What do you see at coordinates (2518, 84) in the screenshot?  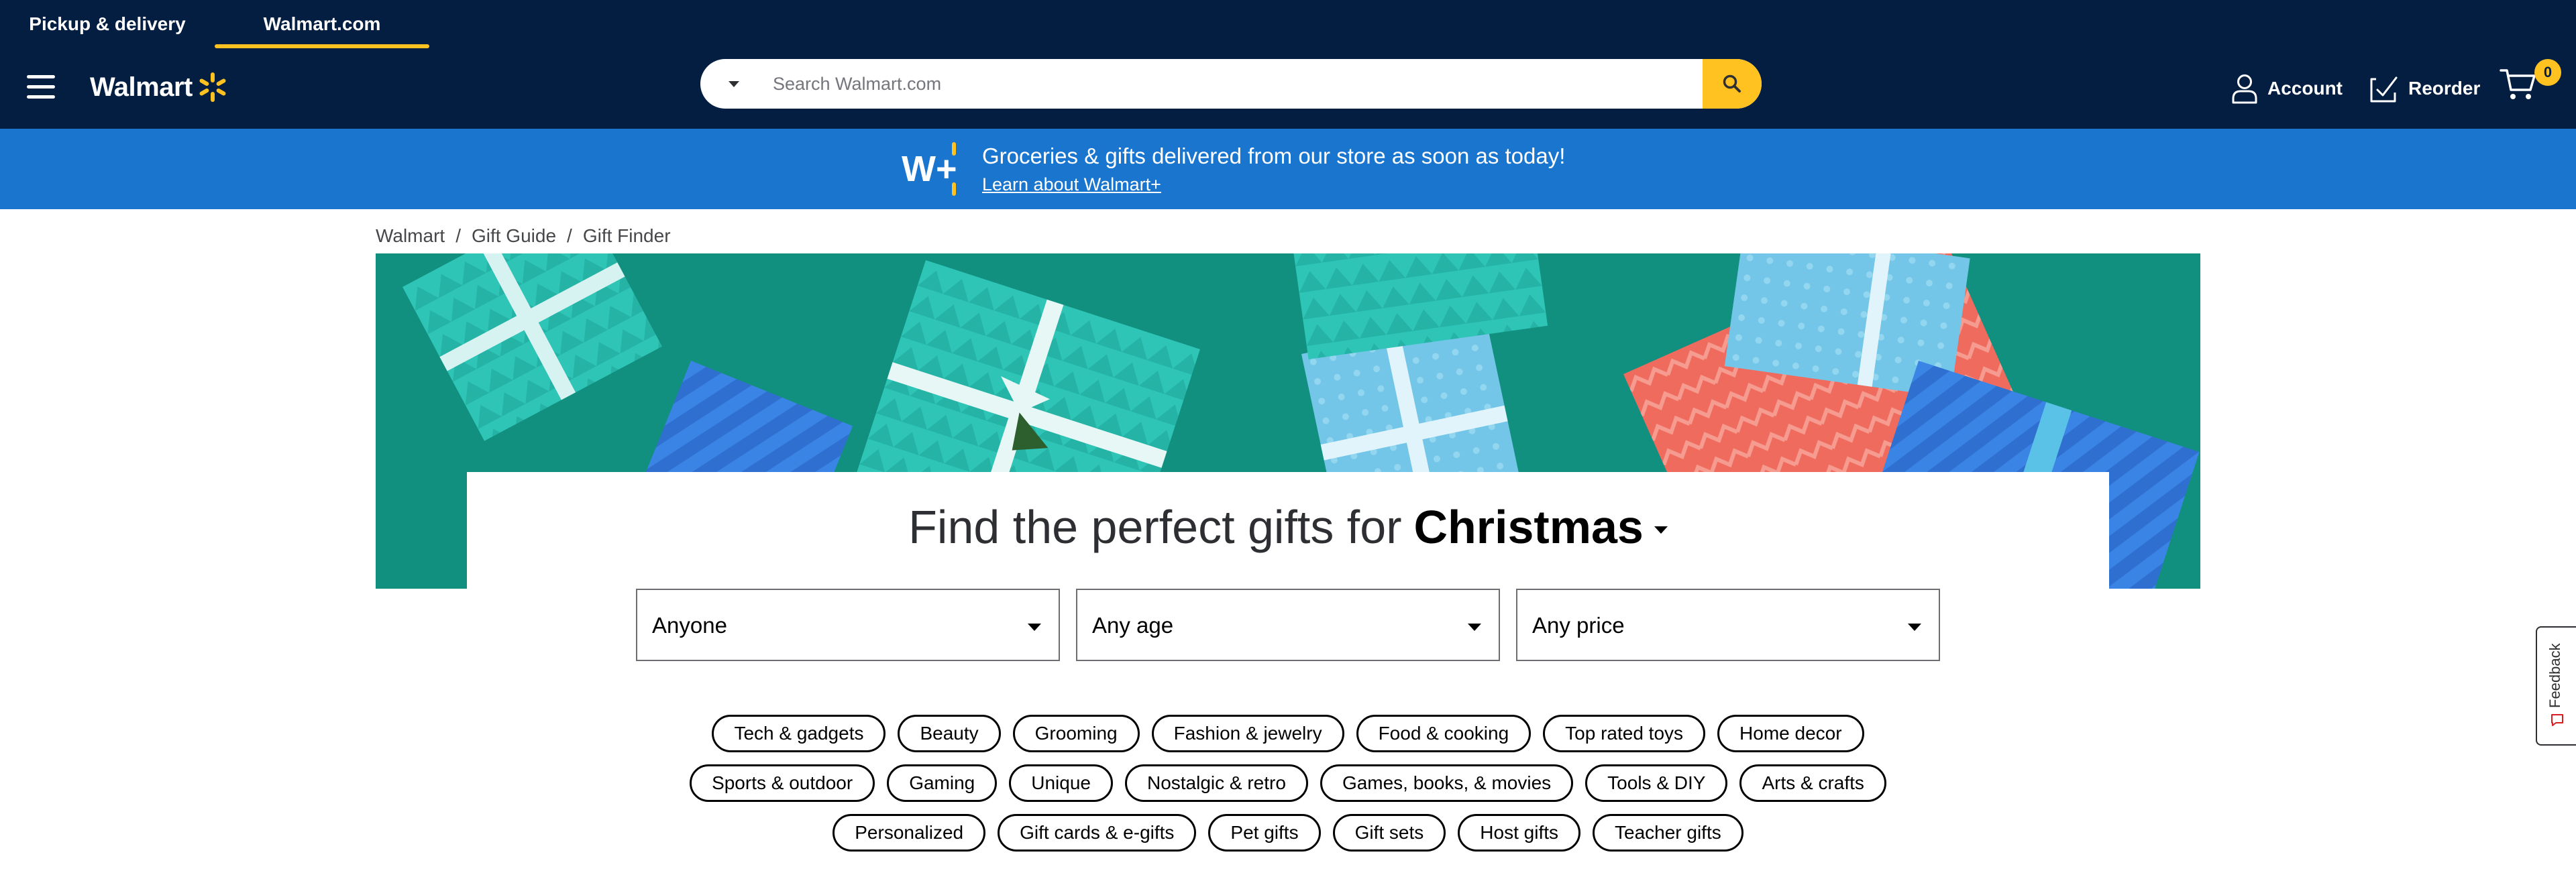 I see `cart-icon` at bounding box center [2518, 84].